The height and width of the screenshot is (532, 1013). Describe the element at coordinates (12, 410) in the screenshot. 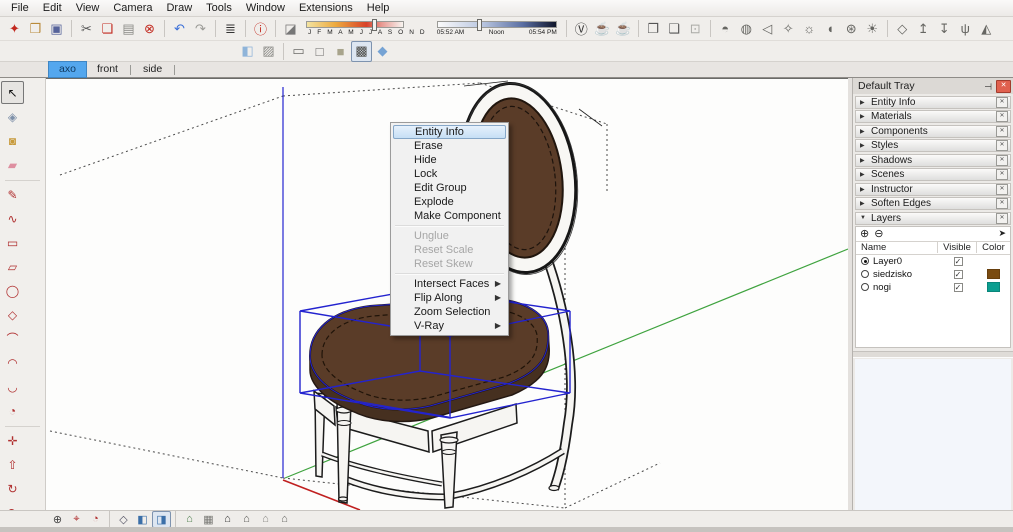

I see `pie-tool: ◔` at that location.